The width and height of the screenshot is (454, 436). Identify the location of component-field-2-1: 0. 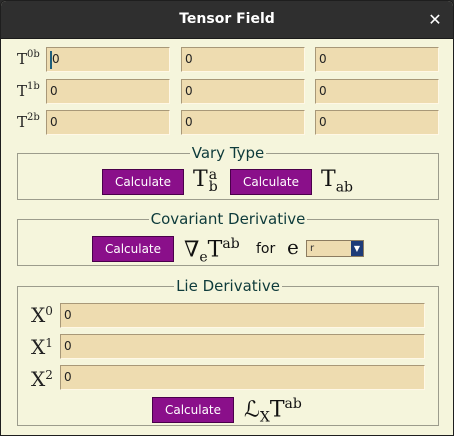
(243, 122).